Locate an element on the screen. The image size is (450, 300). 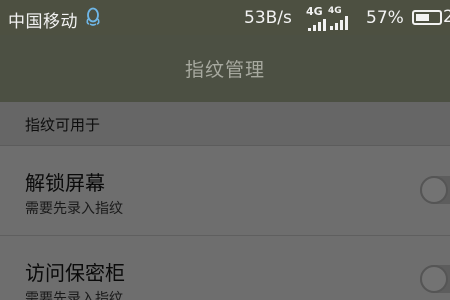
carrier-name: 中国移动 is located at coordinates (43, 22).